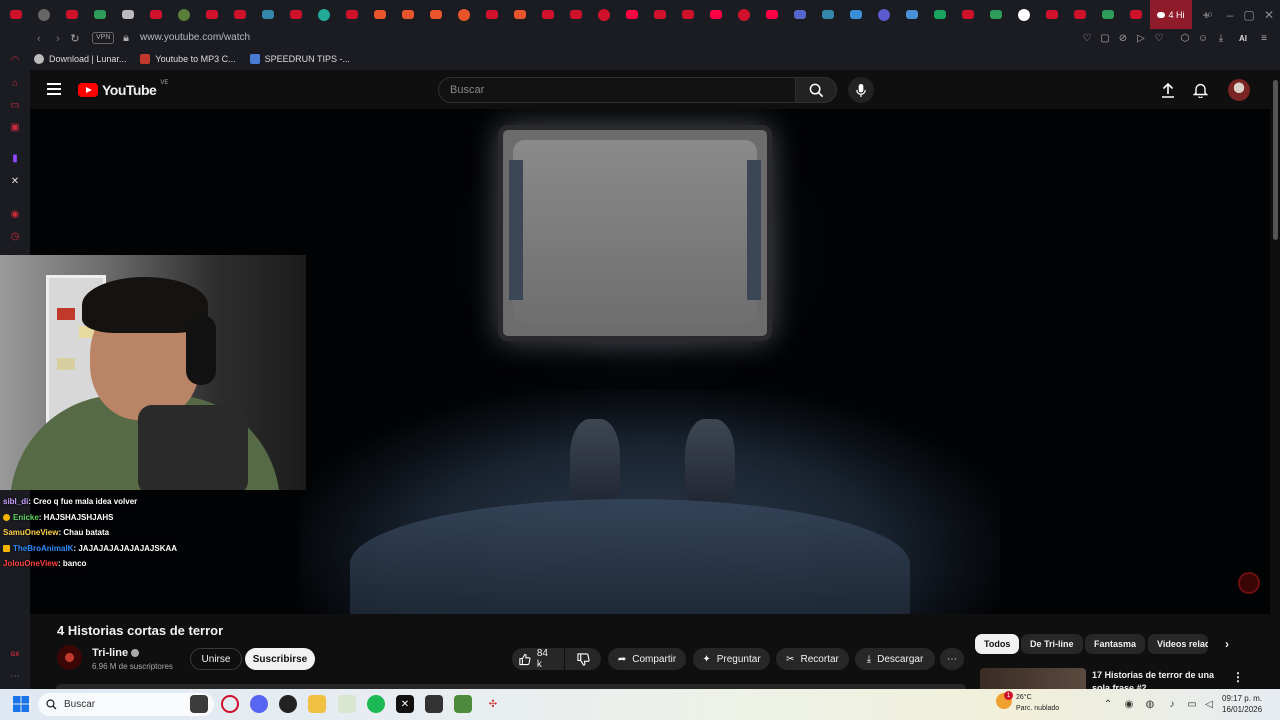  What do you see at coordinates (39, 38) in the screenshot?
I see `back-icon: ‹` at bounding box center [39, 38].